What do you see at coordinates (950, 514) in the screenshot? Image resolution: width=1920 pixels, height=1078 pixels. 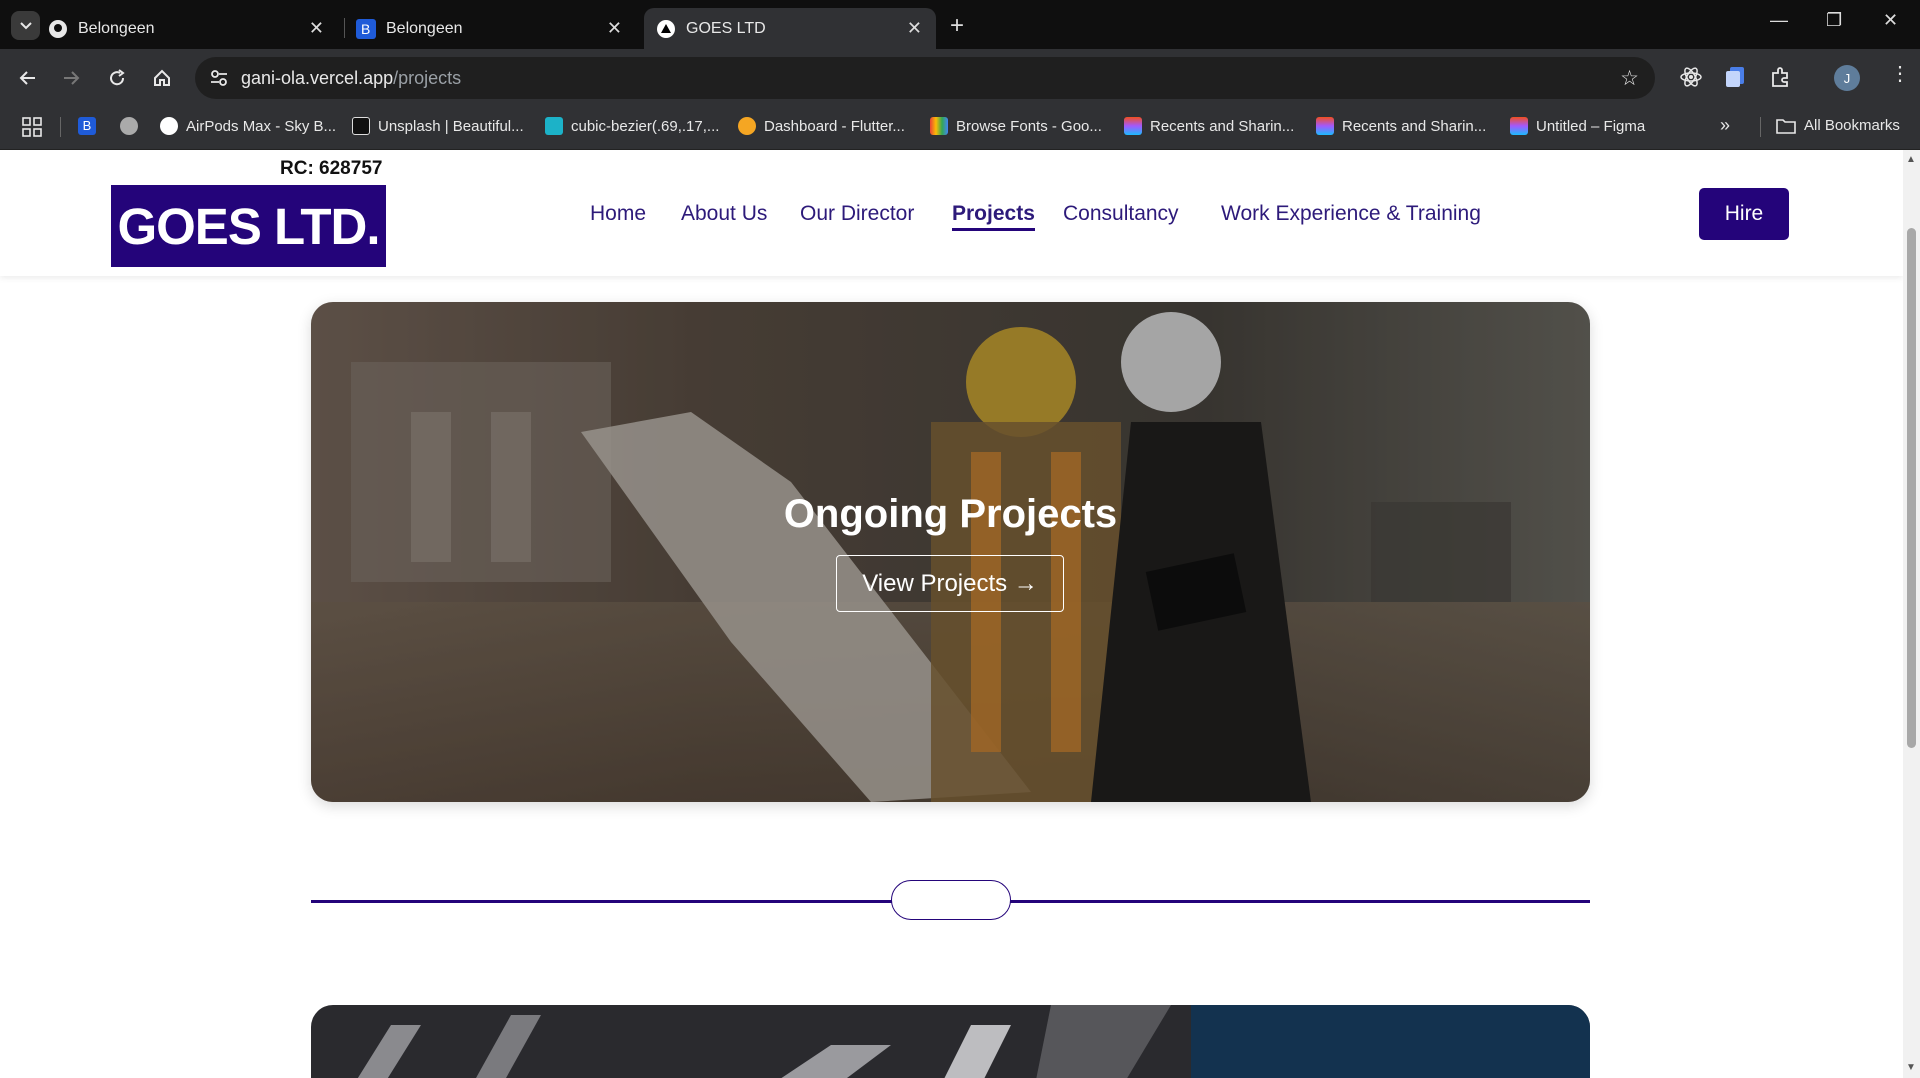 I see `hero-title: Ongoing Projects` at bounding box center [950, 514].